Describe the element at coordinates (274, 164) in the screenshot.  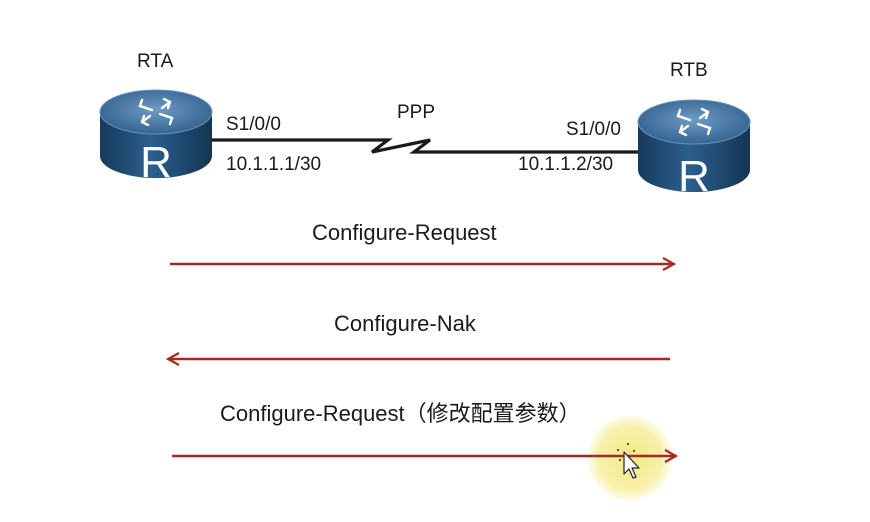
I see `rta-ip-label: 10.1.1.1/30` at that location.